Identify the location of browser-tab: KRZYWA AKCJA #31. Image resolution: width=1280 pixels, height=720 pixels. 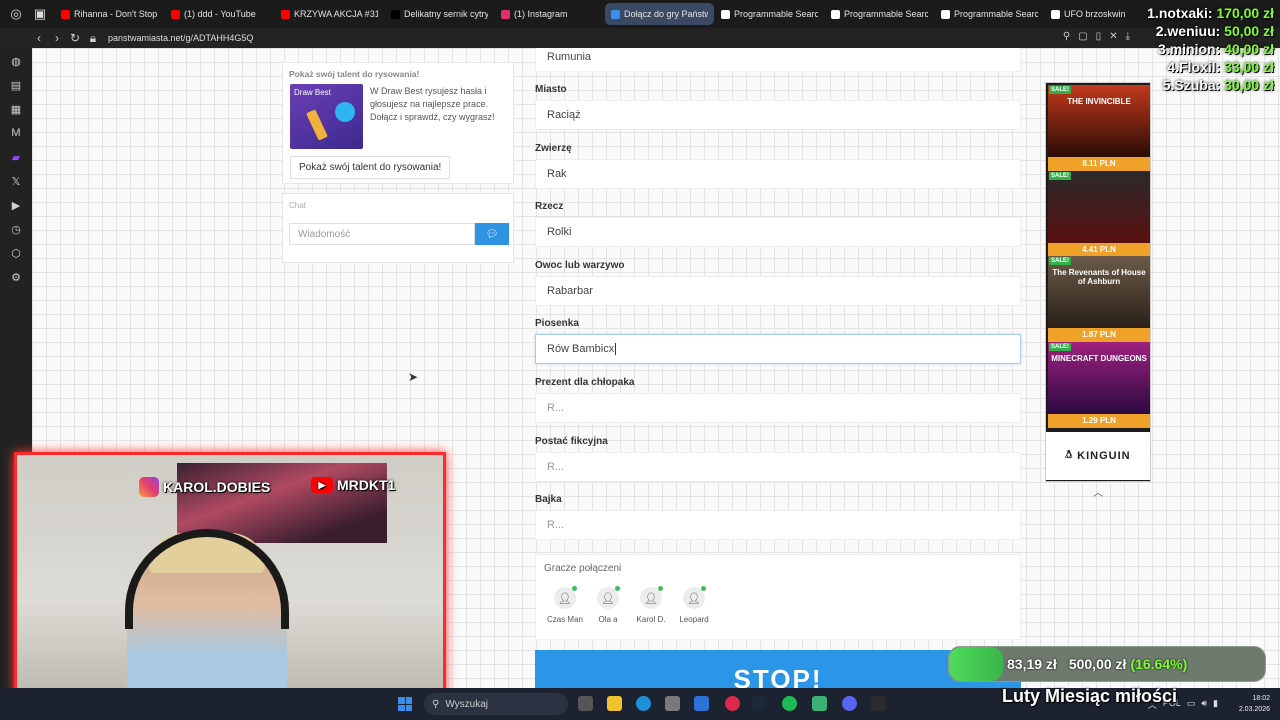
(329, 14).